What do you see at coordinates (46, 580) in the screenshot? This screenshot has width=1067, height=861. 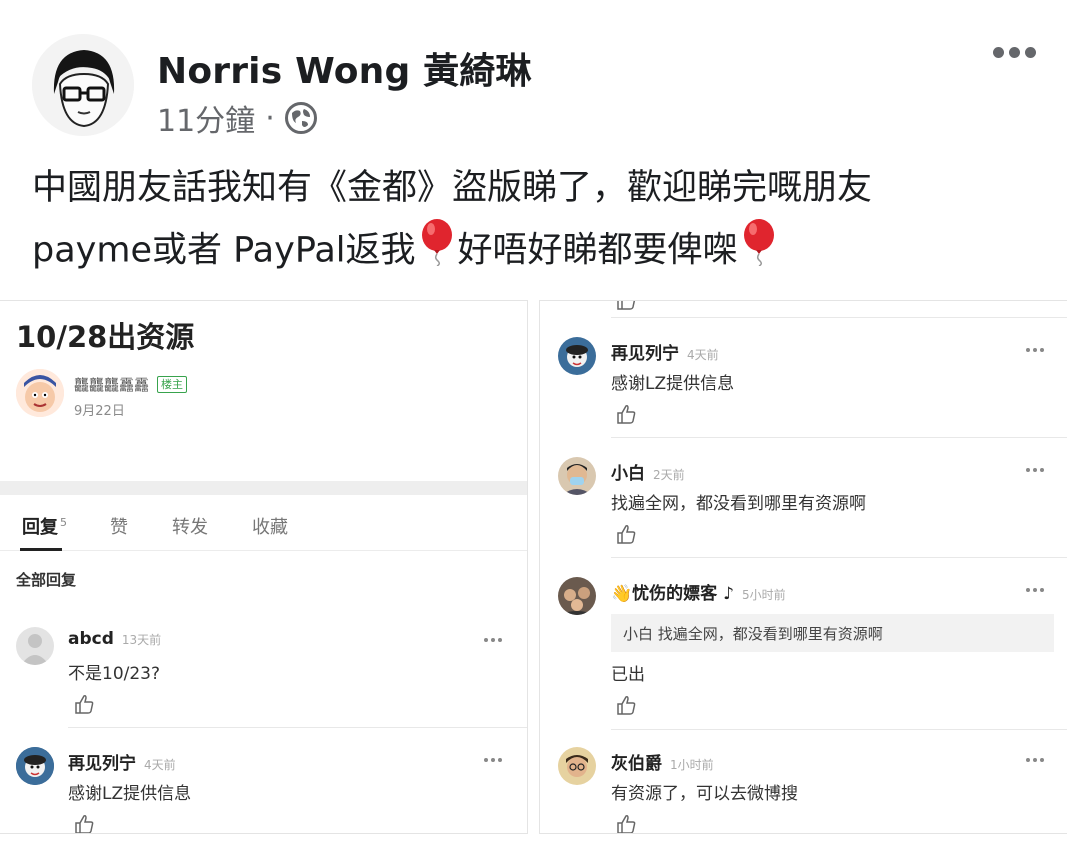 I see `all-replies-heading: 全部回复` at bounding box center [46, 580].